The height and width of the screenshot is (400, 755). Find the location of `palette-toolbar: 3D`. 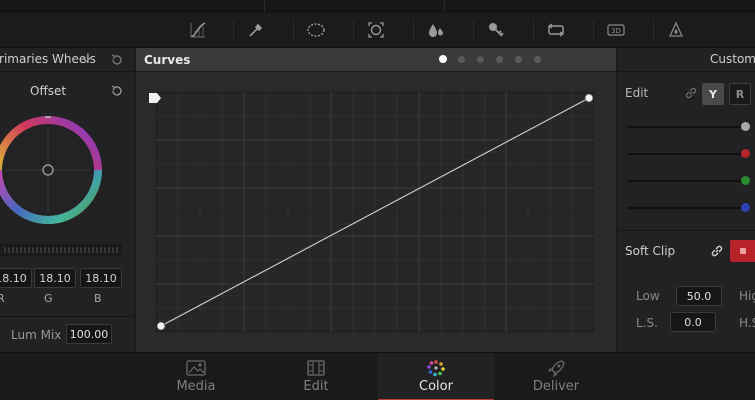

palette-toolbar: 3D is located at coordinates (377, 30).